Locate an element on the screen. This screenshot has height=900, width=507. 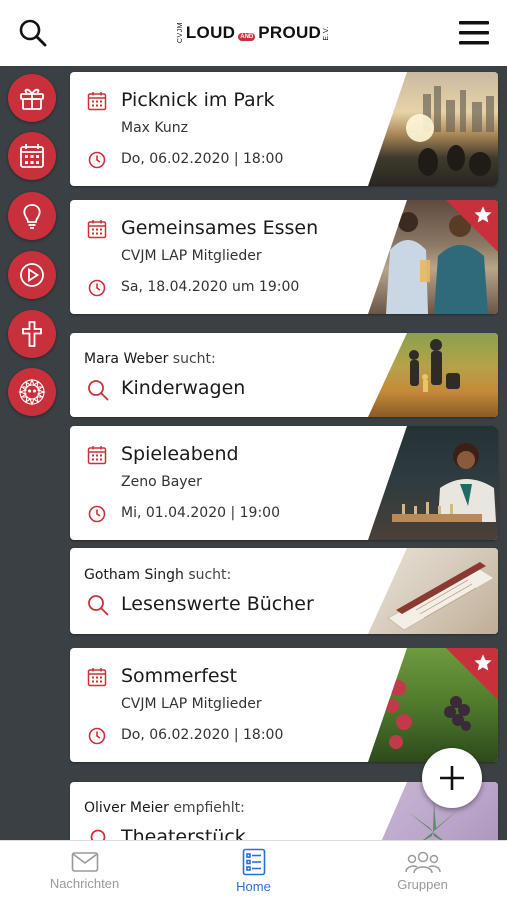
cross-icon is located at coordinates (32, 334).